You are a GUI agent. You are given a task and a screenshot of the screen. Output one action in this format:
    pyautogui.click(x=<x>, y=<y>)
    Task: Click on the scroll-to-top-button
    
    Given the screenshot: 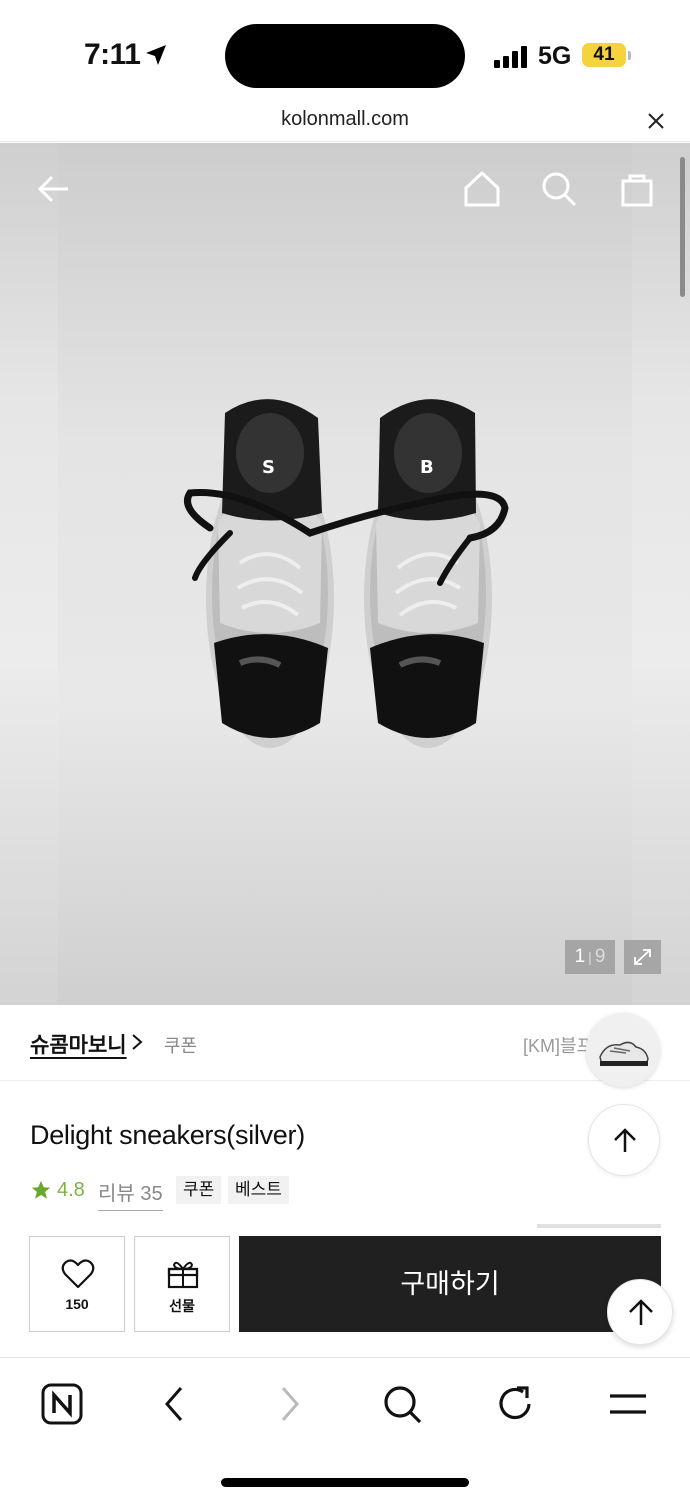 What is the action you would take?
    pyautogui.click(x=640, y=1312)
    